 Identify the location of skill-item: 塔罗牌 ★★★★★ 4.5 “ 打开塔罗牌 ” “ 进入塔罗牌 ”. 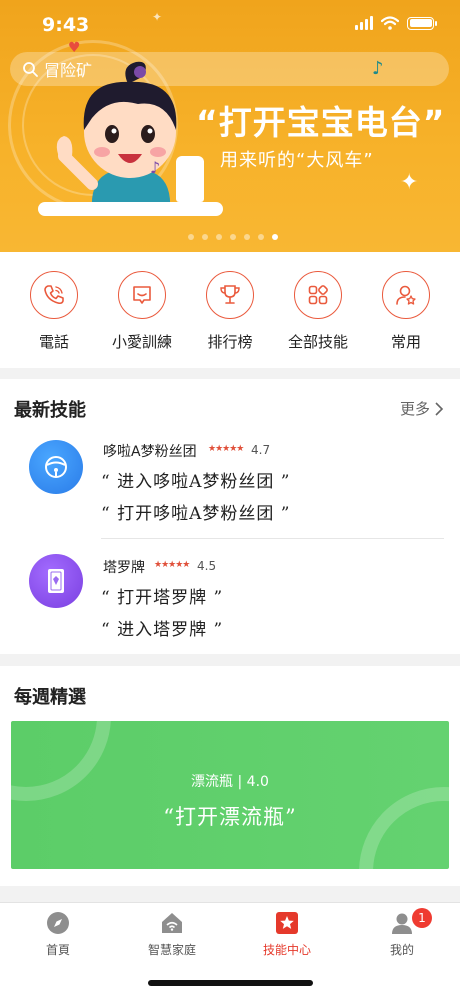
(230, 597).